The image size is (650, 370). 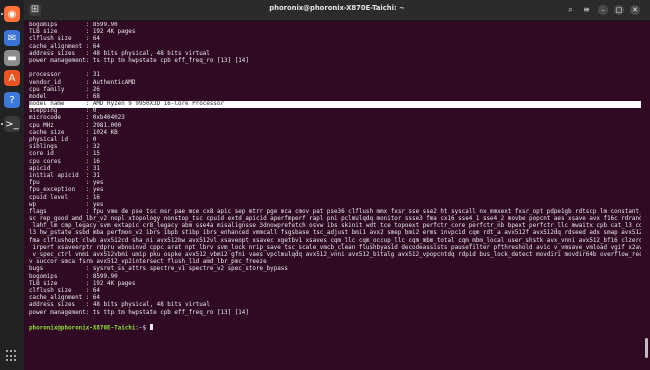 What do you see at coordinates (570, 10) in the screenshot?
I see `search-icon: ⌕` at bounding box center [570, 10].